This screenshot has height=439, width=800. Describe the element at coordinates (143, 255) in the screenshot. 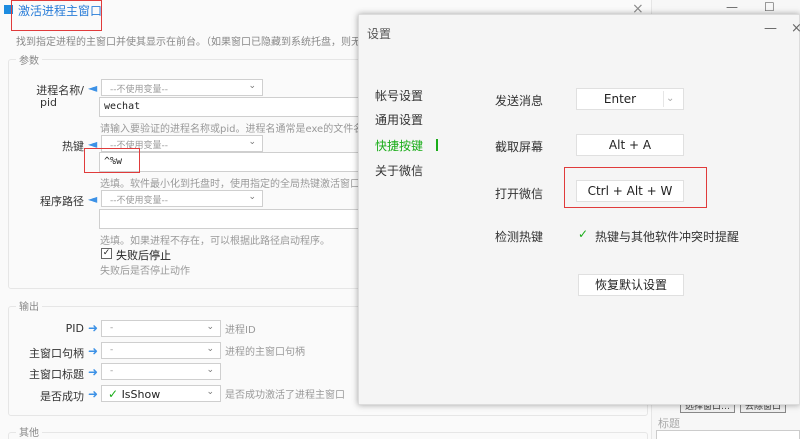

I see `stop-on-fail-label: 失败后停止` at that location.